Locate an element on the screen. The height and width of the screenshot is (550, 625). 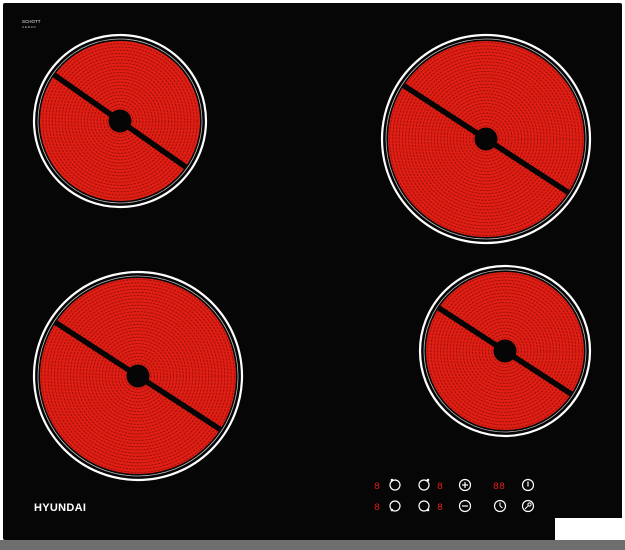
glass-brand-text: SCHOTT is located at coordinates (31, 21).